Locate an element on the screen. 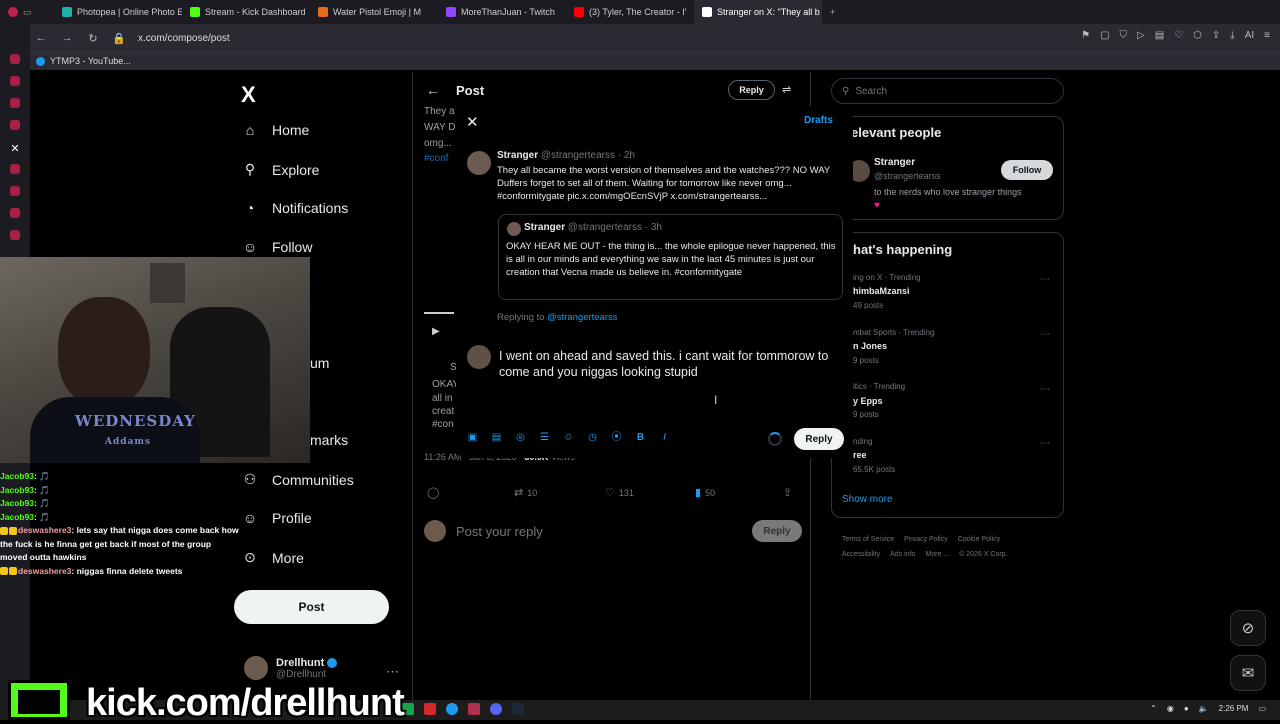 The height and width of the screenshot is (724, 1280). modal-reply-button: Reply is located at coordinates (819, 439).